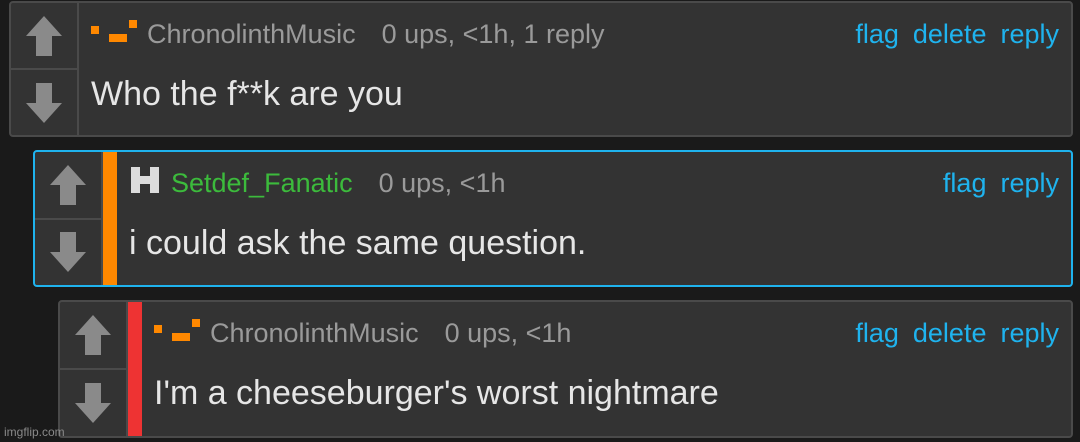  What do you see at coordinates (358, 243) in the screenshot?
I see `comment-text: i could ask the same question.` at bounding box center [358, 243].